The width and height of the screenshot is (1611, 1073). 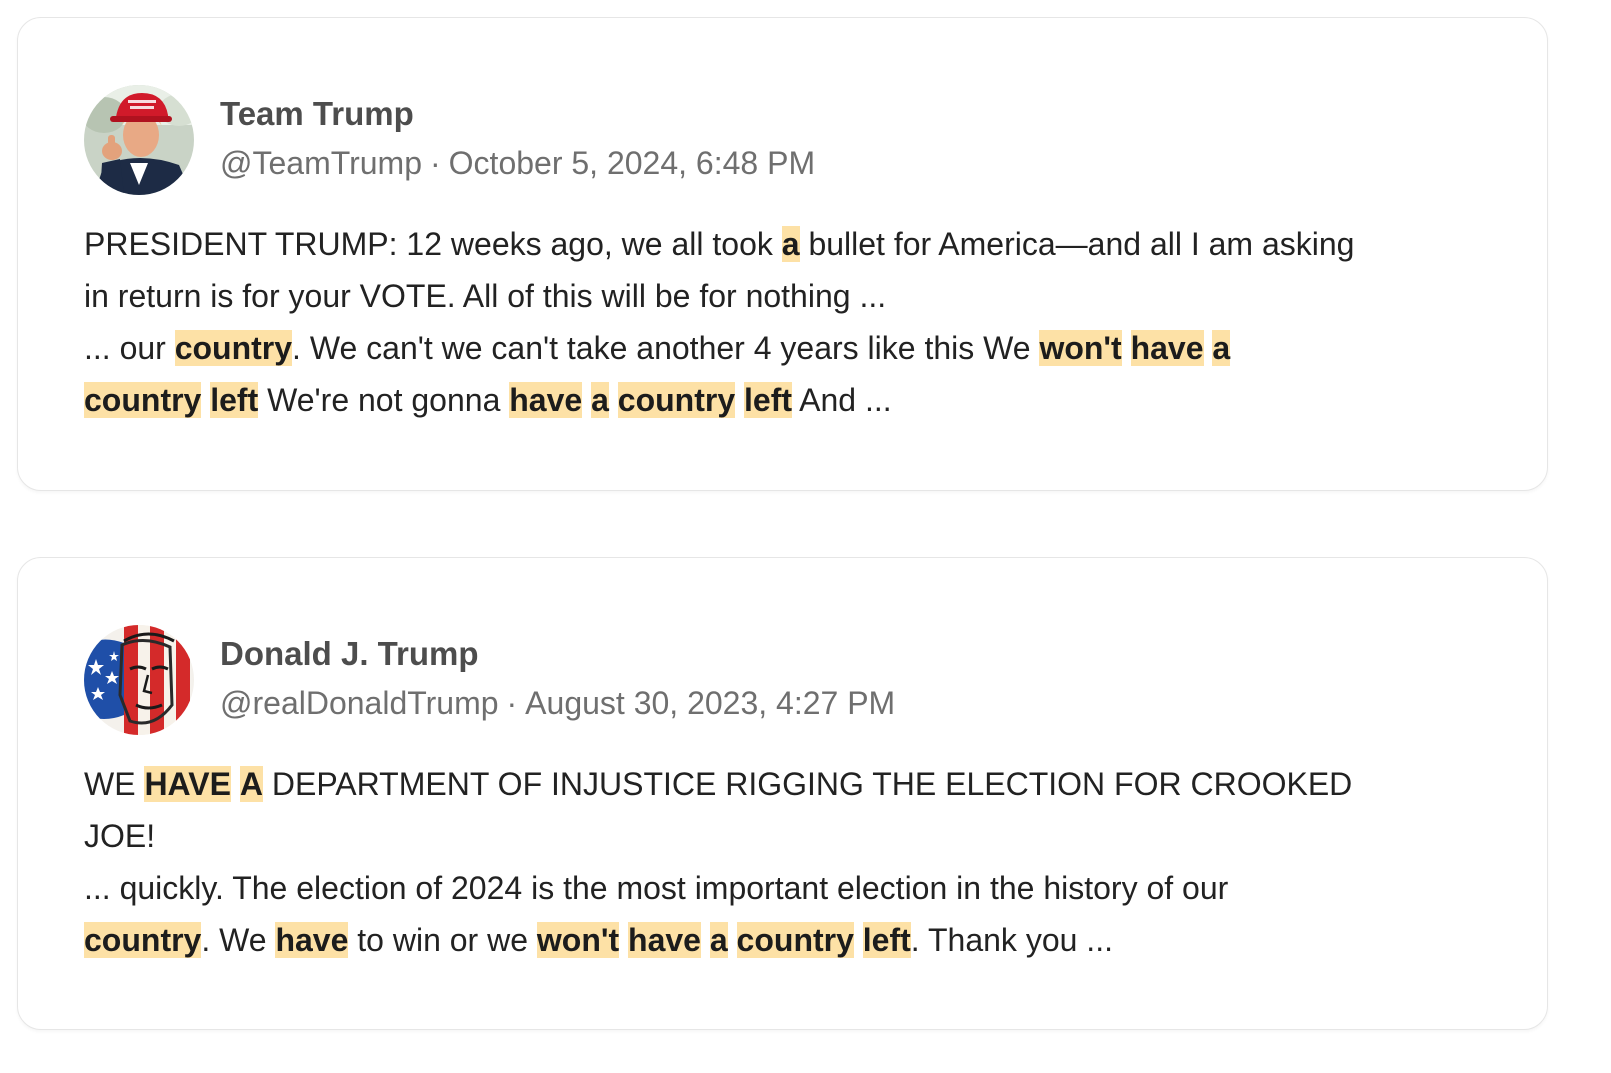 What do you see at coordinates (710, 703) in the screenshot?
I see `post-timestamp: August 30, 2023, 4:27 PM` at bounding box center [710, 703].